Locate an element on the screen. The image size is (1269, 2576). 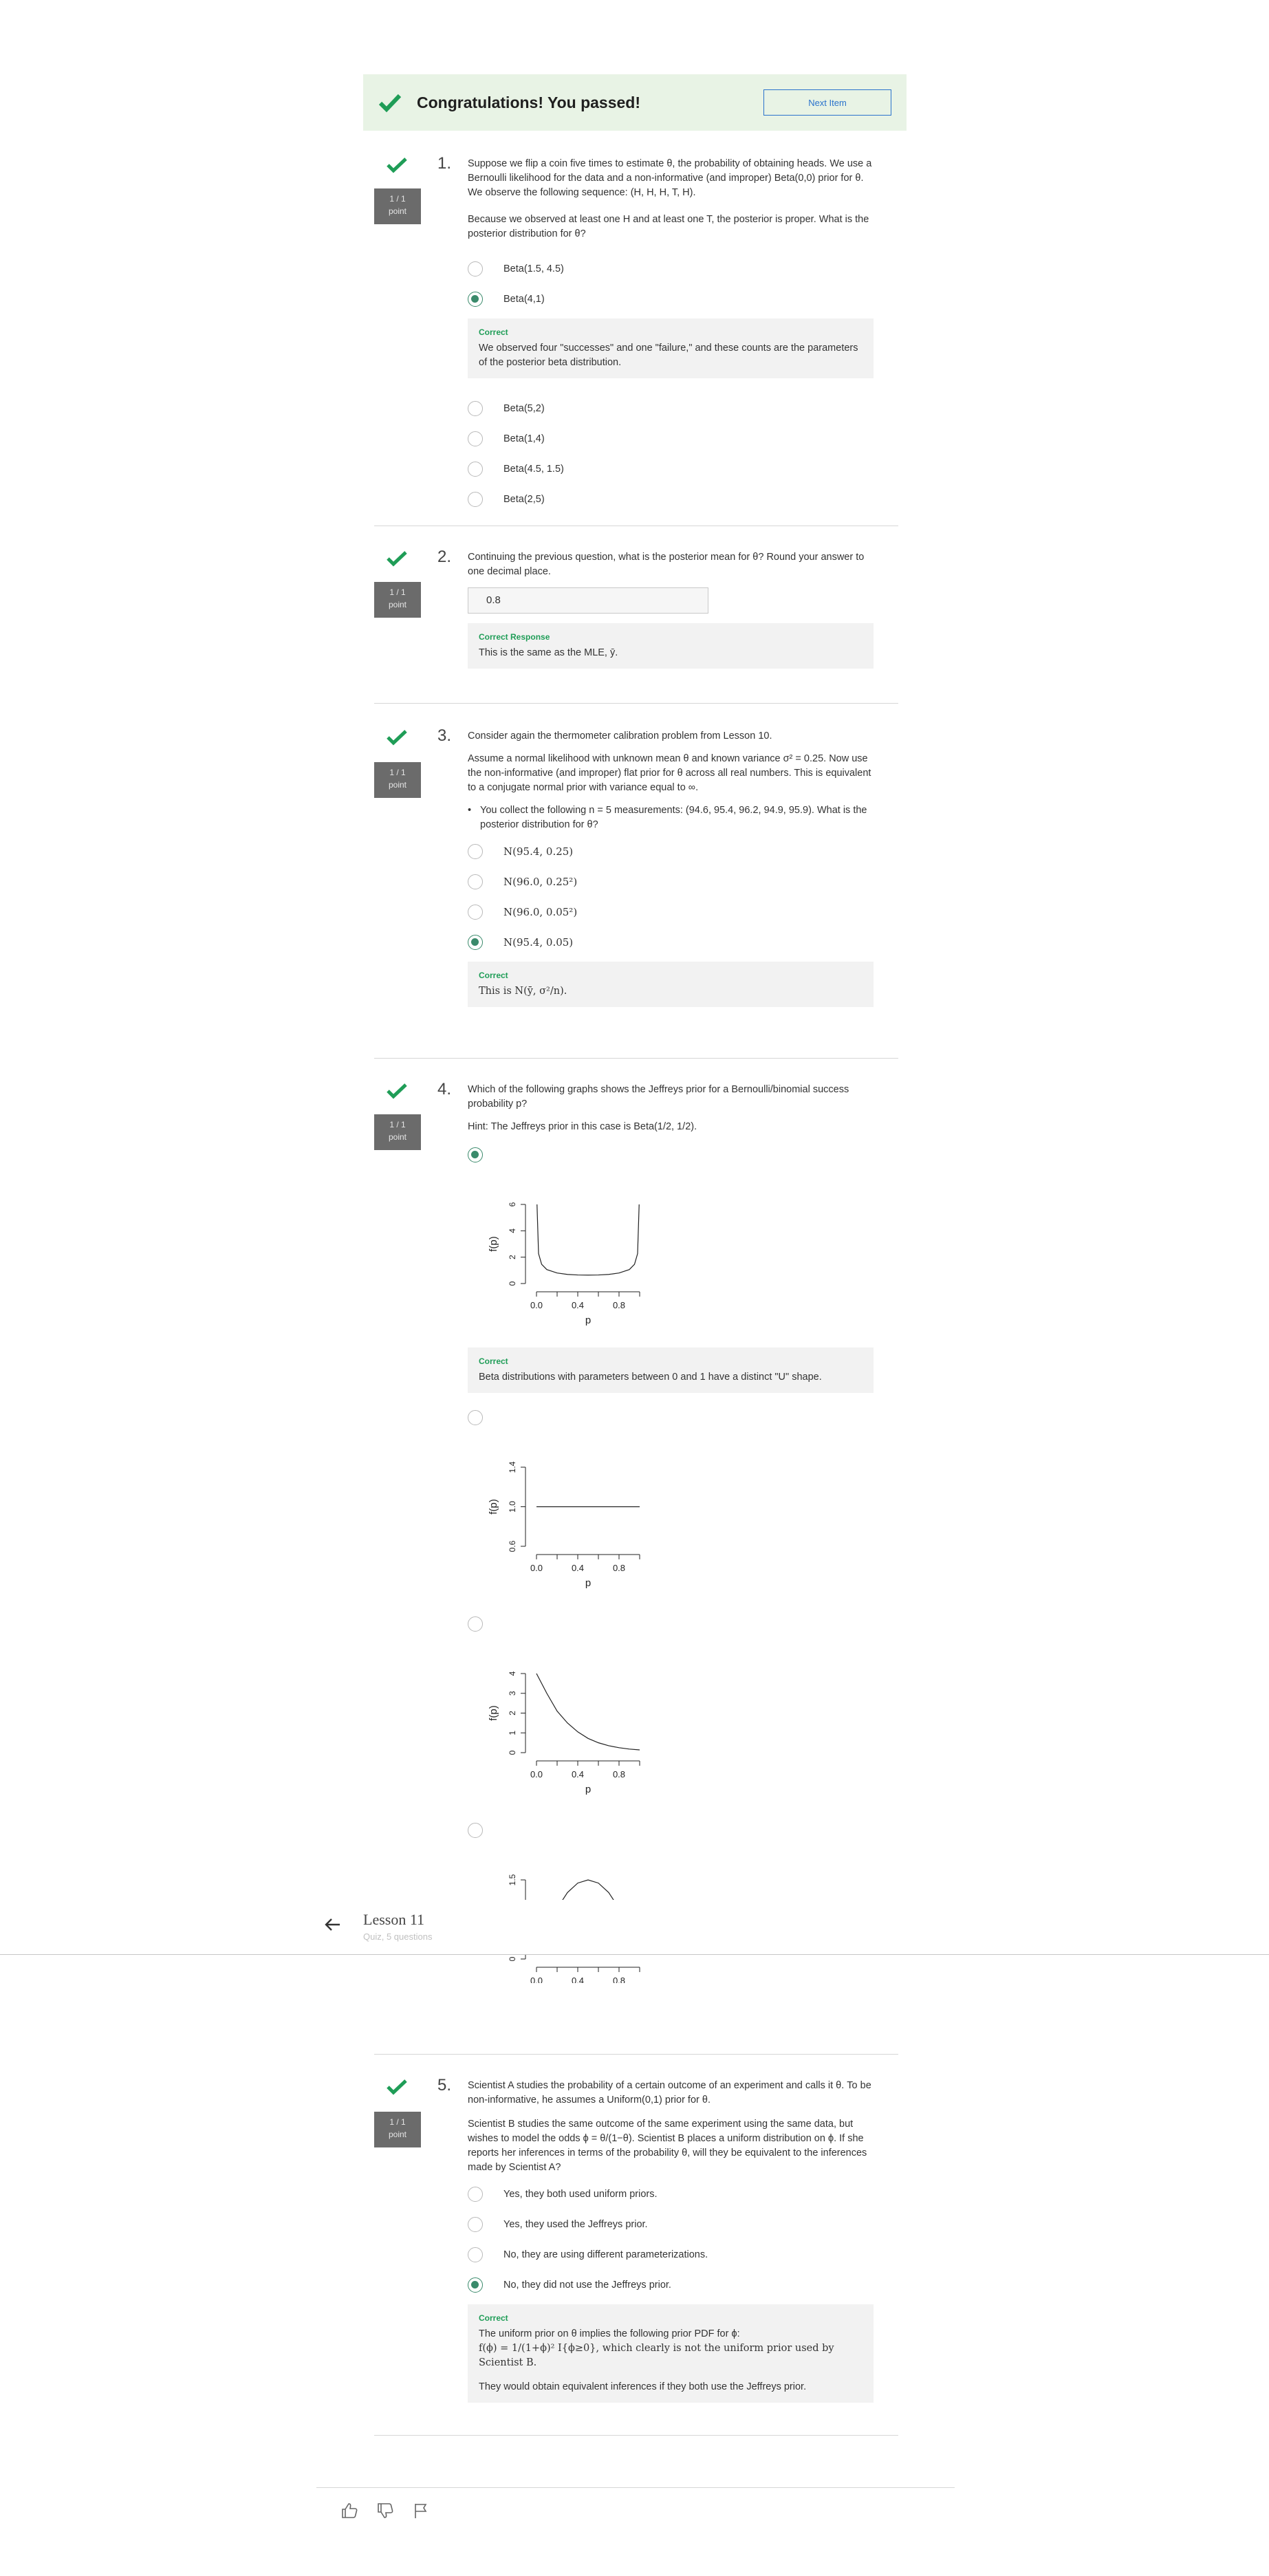
back-arrow-icon is located at coordinates (333, 1925).